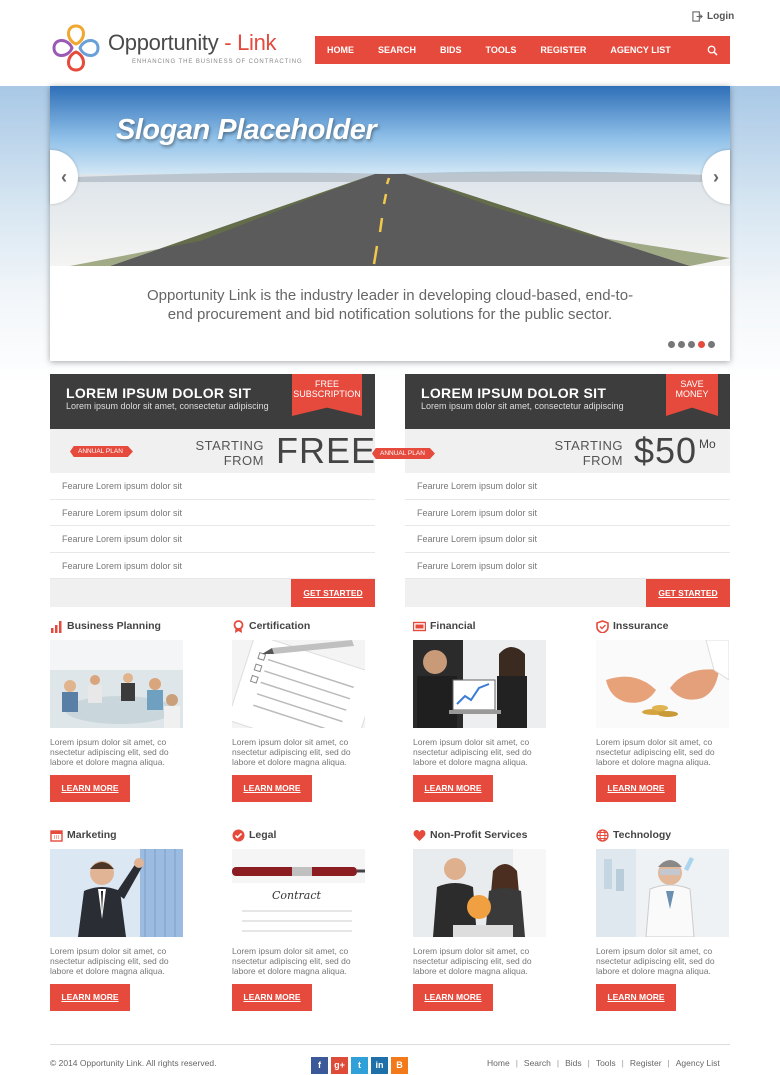 This screenshot has height=1075, width=780. I want to click on service-title: Financial, so click(453, 626).